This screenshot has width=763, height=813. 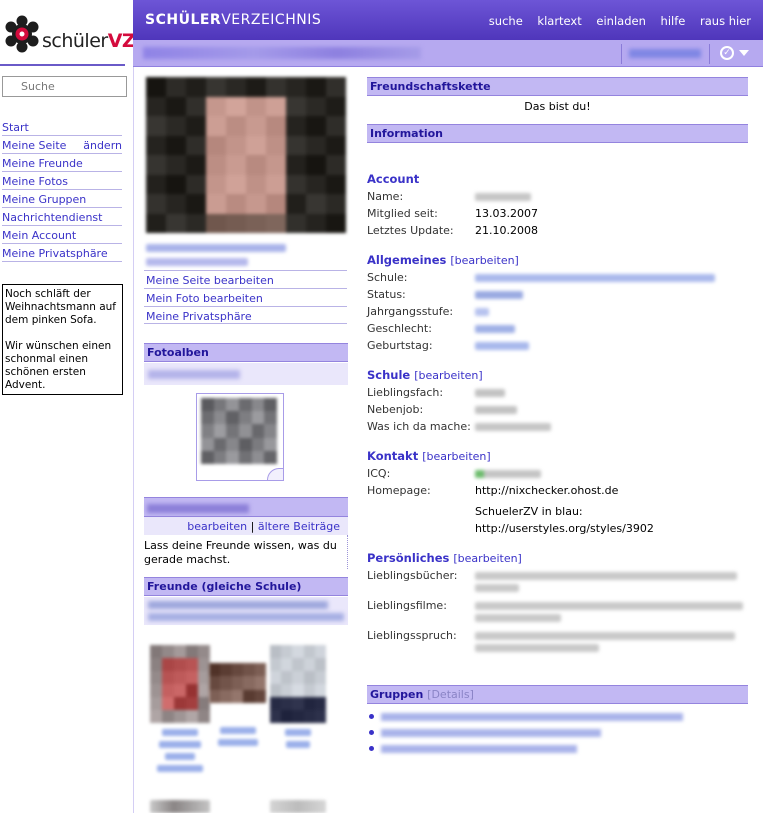 I want to click on information-header: Information, so click(x=557, y=133).